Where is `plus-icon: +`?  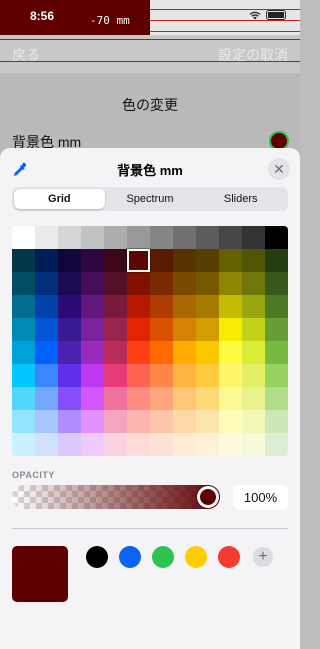 plus-icon: + is located at coordinates (263, 557).